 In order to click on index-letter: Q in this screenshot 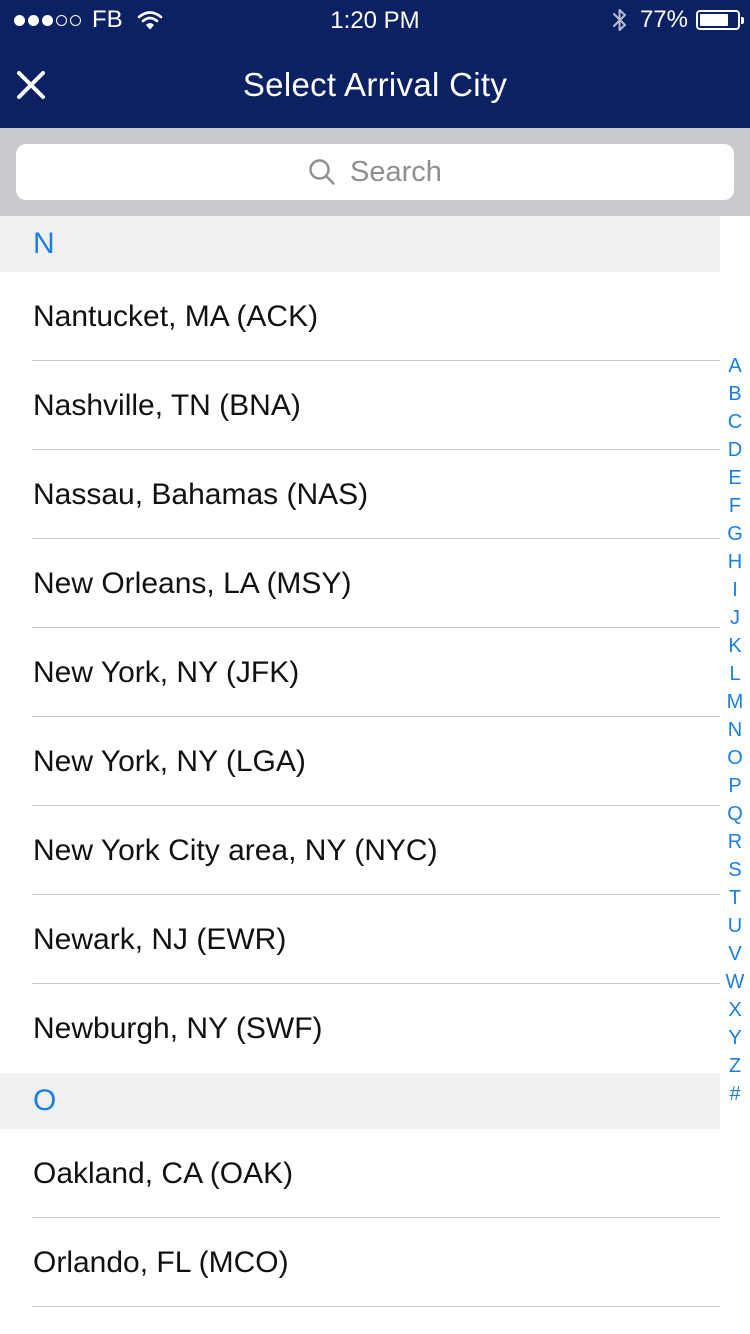, I will do `click(735, 814)`.